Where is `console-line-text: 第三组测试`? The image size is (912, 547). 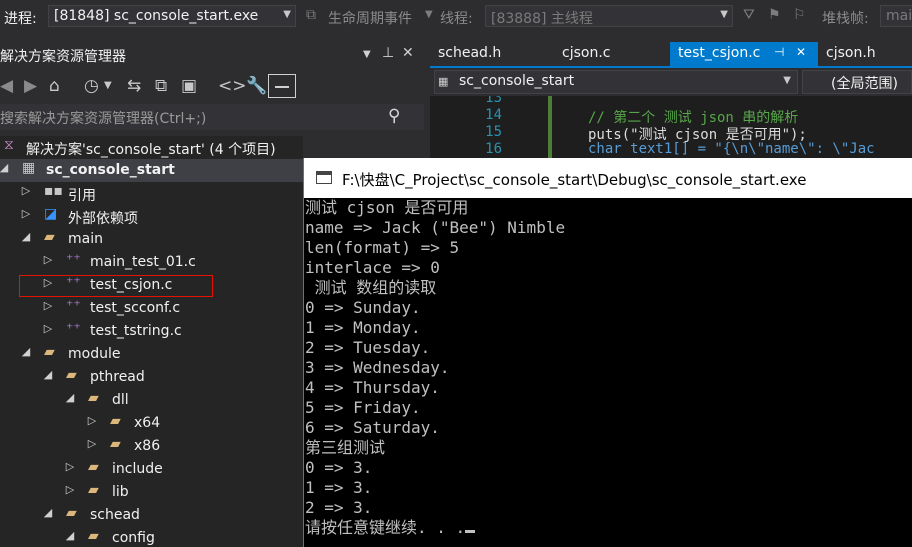
console-line-text: 第三组测试 is located at coordinates (345, 447).